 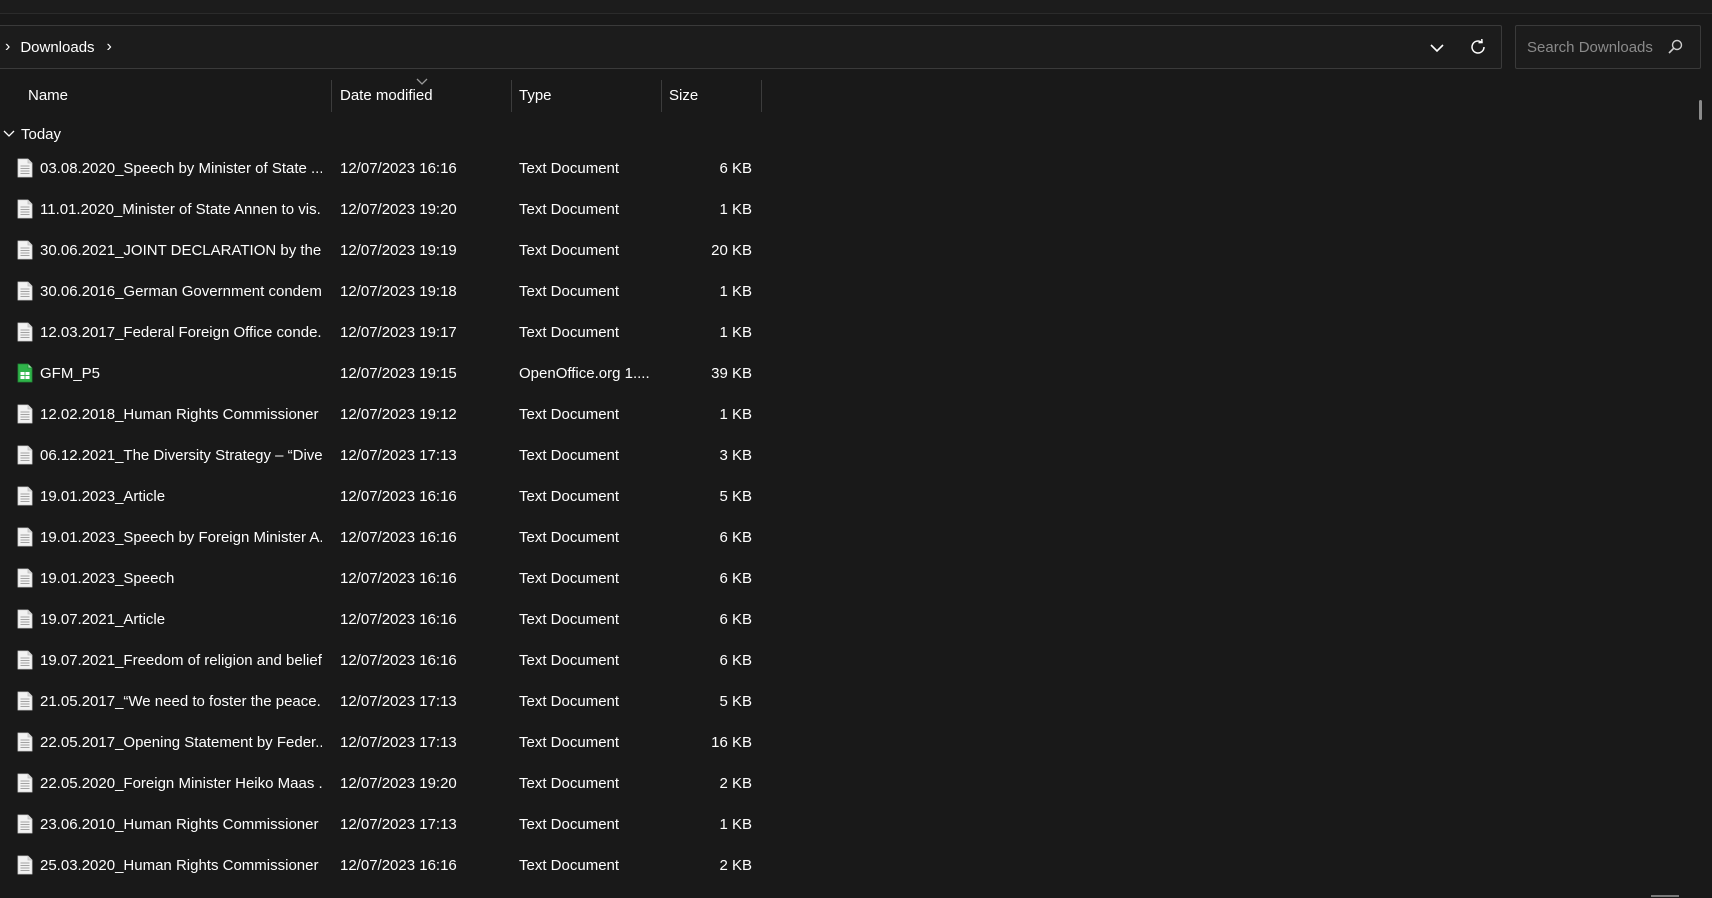 I want to click on file-name: 19.01.2023_Speech, so click(x=181, y=578).